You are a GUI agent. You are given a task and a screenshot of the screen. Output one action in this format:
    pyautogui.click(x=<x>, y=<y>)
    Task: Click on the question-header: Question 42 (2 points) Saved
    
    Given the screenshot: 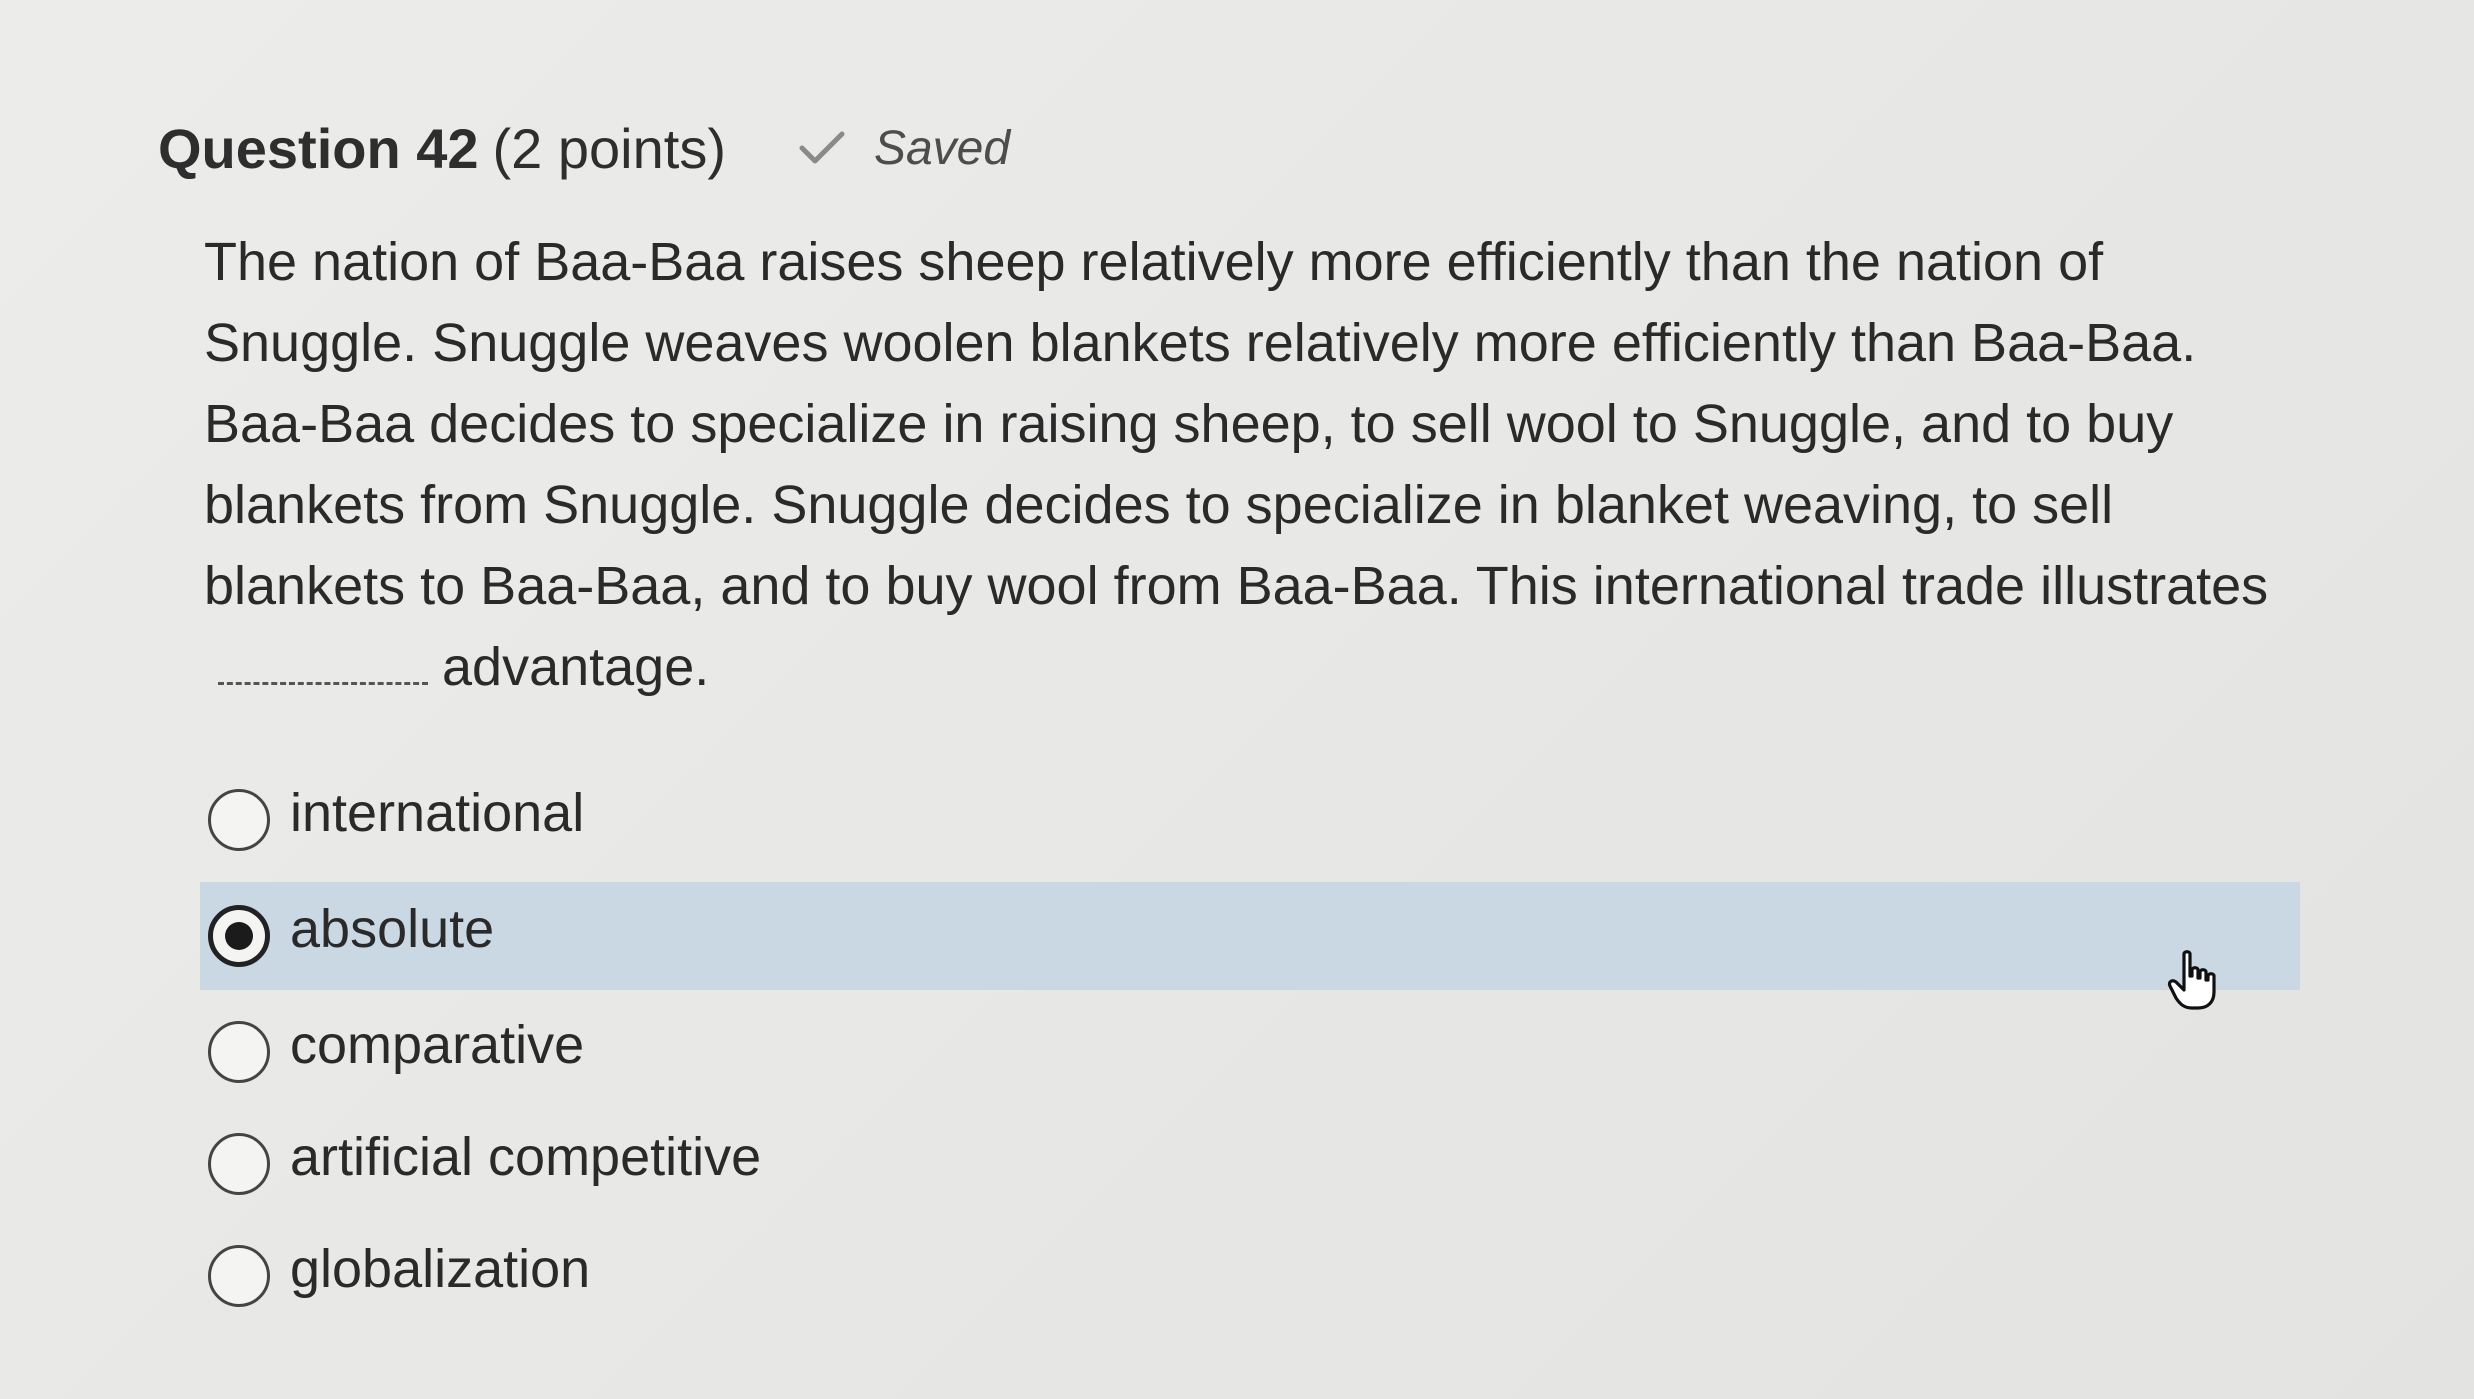 What is the action you would take?
    pyautogui.click(x=584, y=148)
    